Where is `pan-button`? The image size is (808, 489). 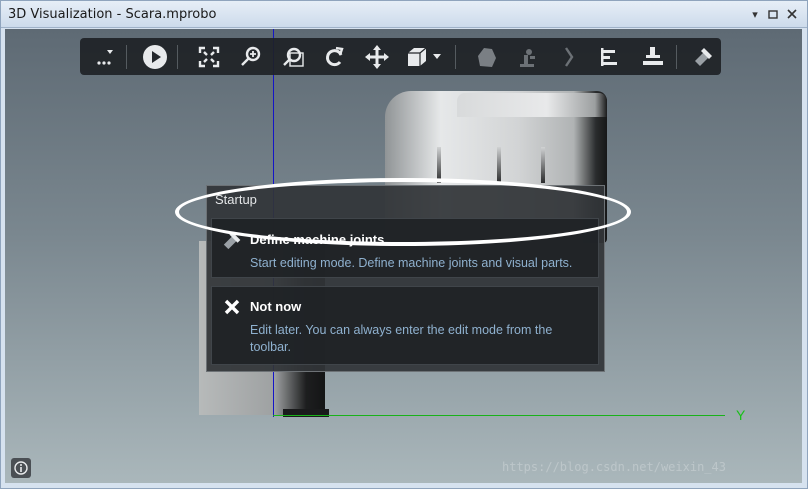
pan-button is located at coordinates (377, 57).